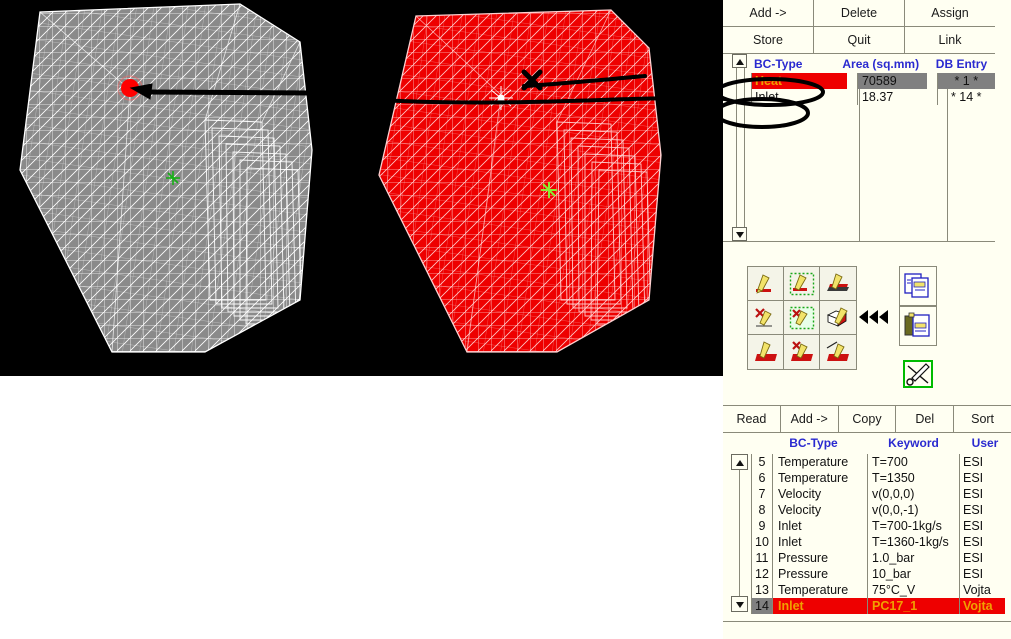 The width and height of the screenshot is (1011, 639). Describe the element at coordinates (739, 604) in the screenshot. I see `db-scroll-down-button` at that location.